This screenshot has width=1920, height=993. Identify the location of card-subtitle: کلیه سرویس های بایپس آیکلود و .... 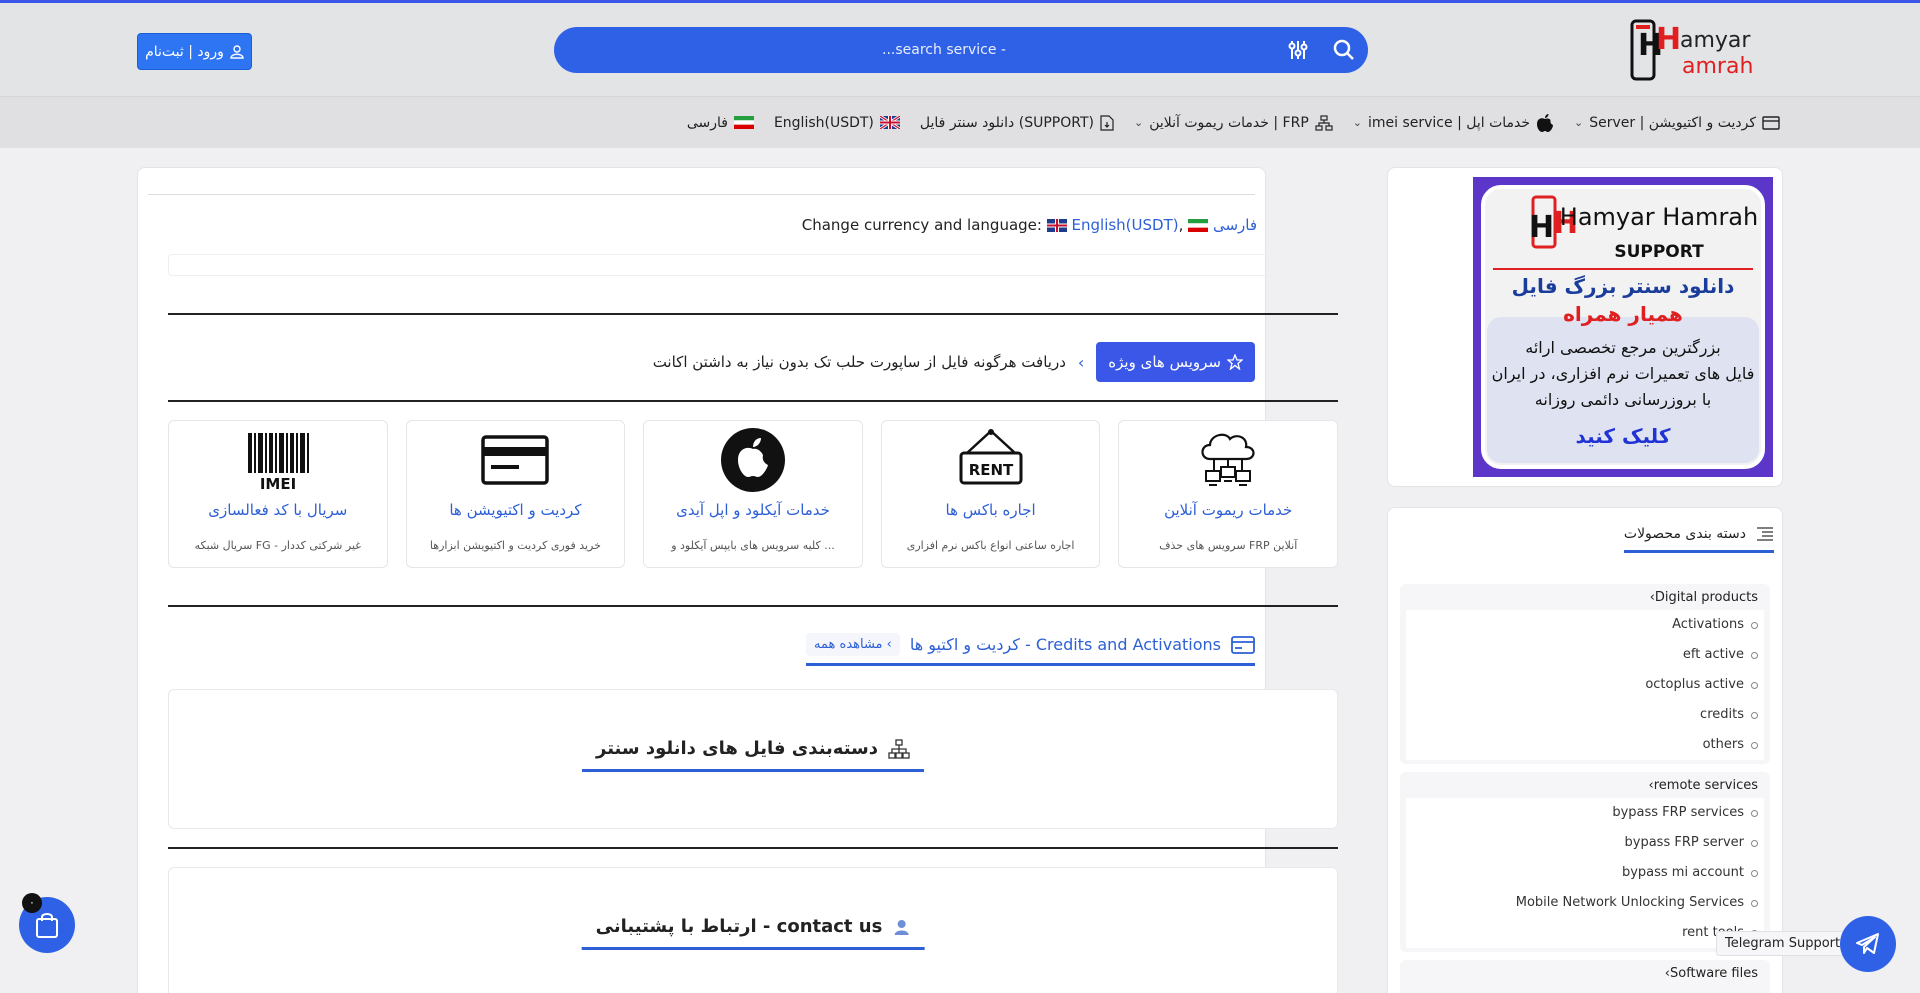
(753, 545).